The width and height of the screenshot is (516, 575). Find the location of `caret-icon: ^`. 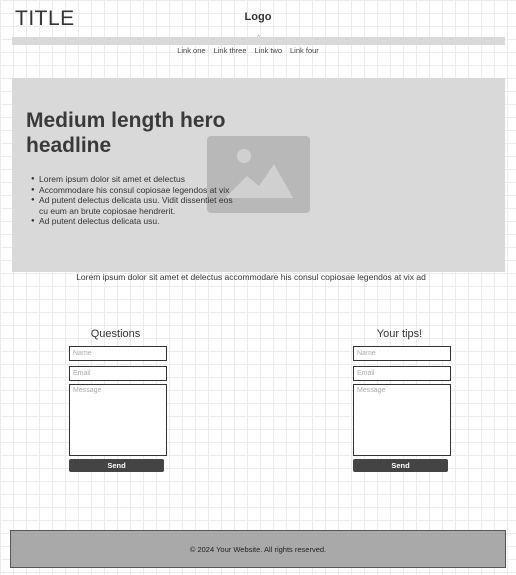

caret-icon: ^ is located at coordinates (258, 38).